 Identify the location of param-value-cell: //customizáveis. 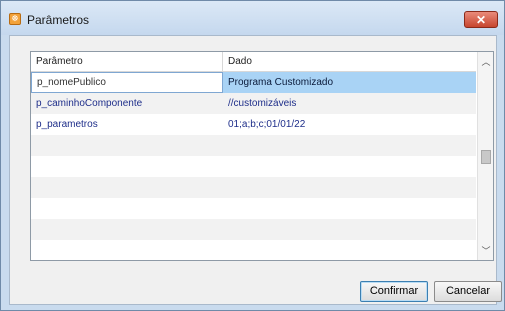
(349, 103).